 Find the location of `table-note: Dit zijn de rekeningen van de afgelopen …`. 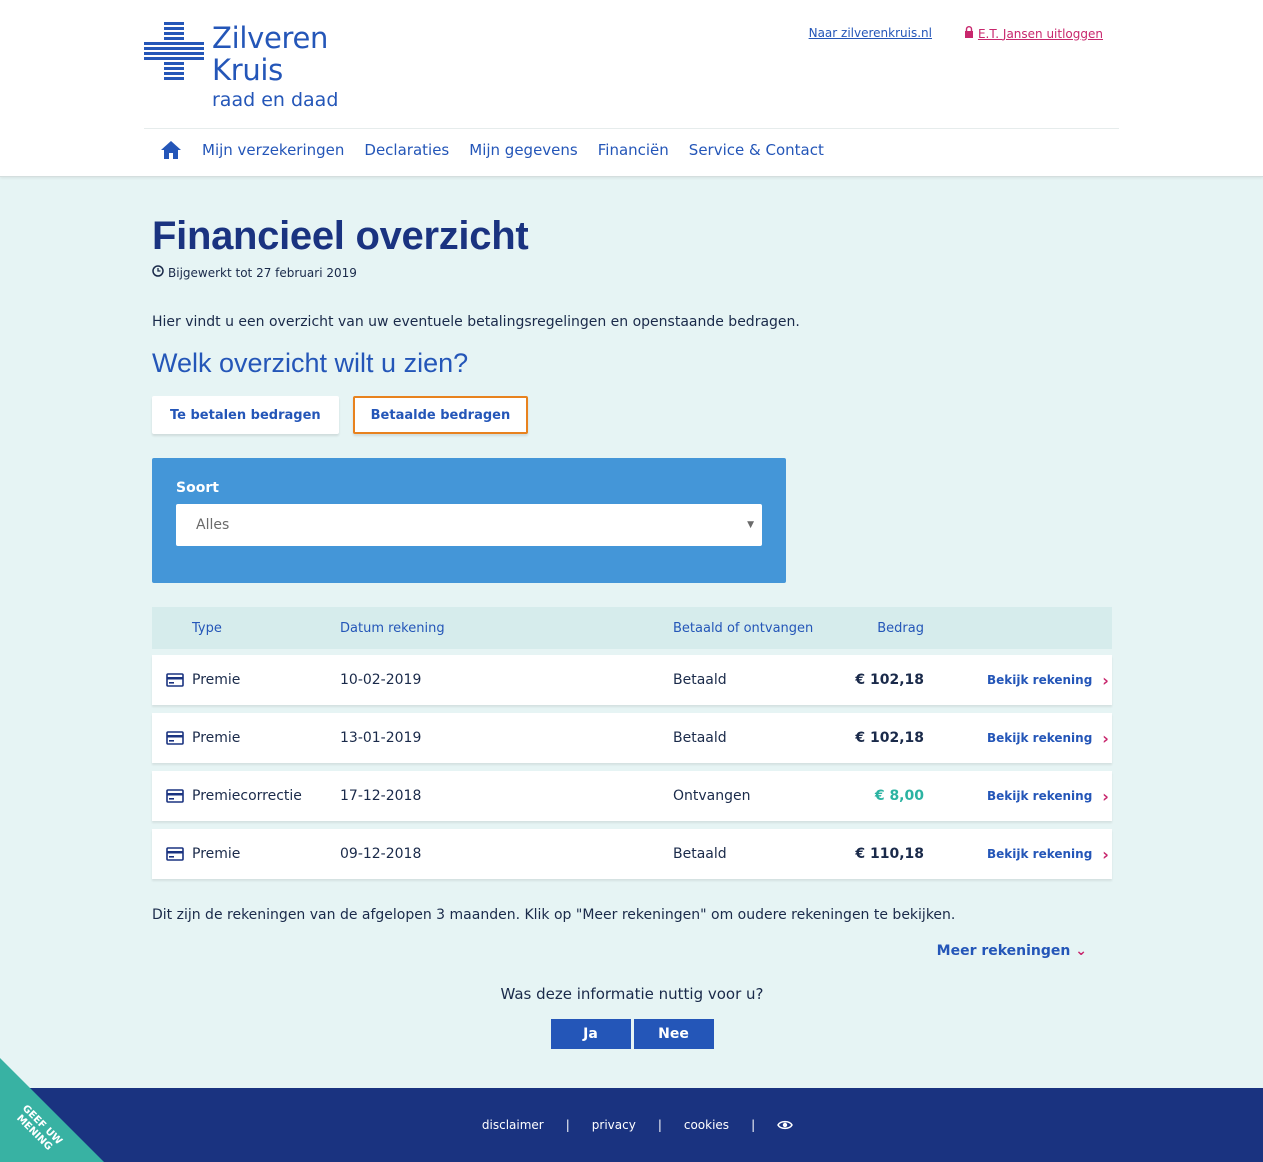

table-note: Dit zijn de rekeningen van de afgelopen … is located at coordinates (554, 915).